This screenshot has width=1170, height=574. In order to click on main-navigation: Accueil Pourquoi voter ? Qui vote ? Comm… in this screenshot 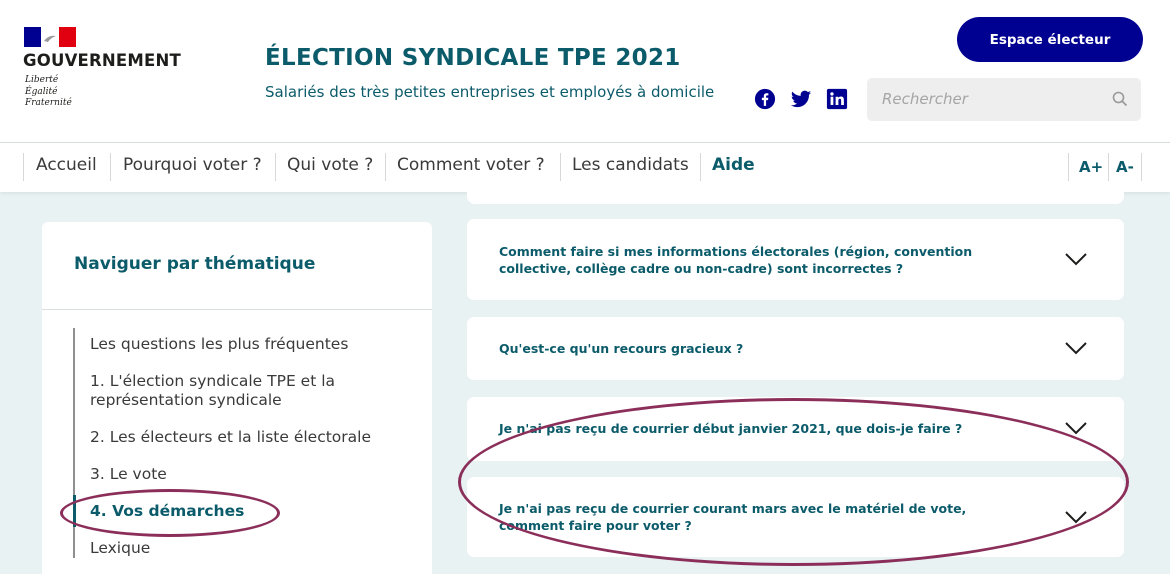, I will do `click(585, 167)`.